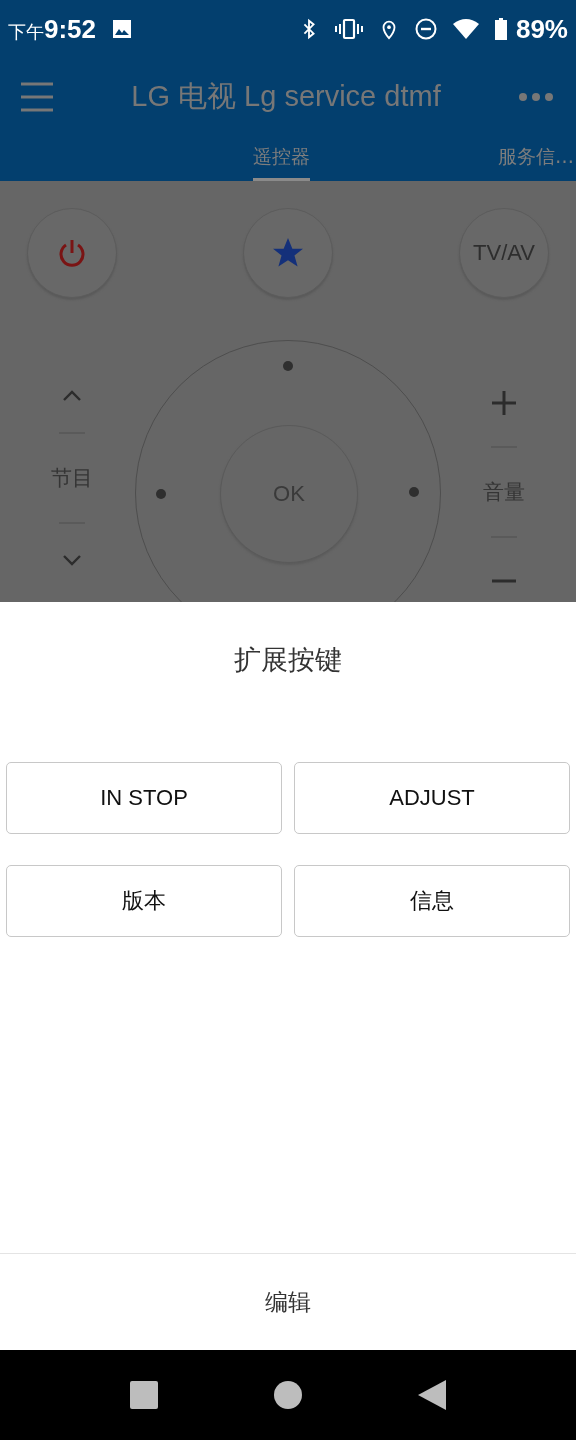  Describe the element at coordinates (52, 29) in the screenshot. I see `status-time: 下午9:52` at that location.